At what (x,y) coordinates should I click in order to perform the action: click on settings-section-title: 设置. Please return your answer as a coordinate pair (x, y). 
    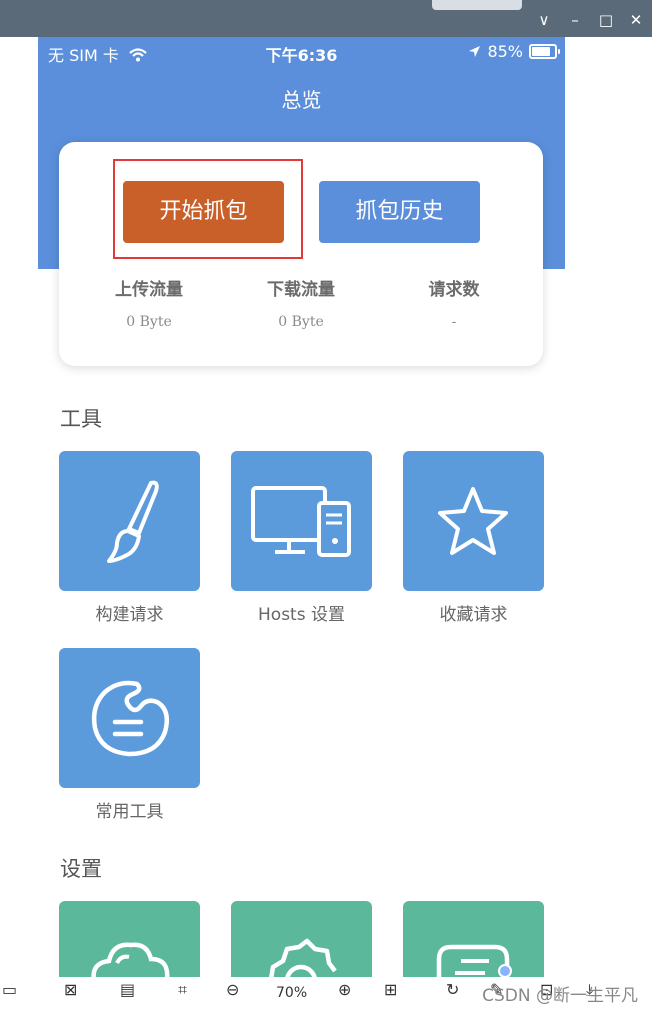
    Looking at the image, I should click on (81, 869).